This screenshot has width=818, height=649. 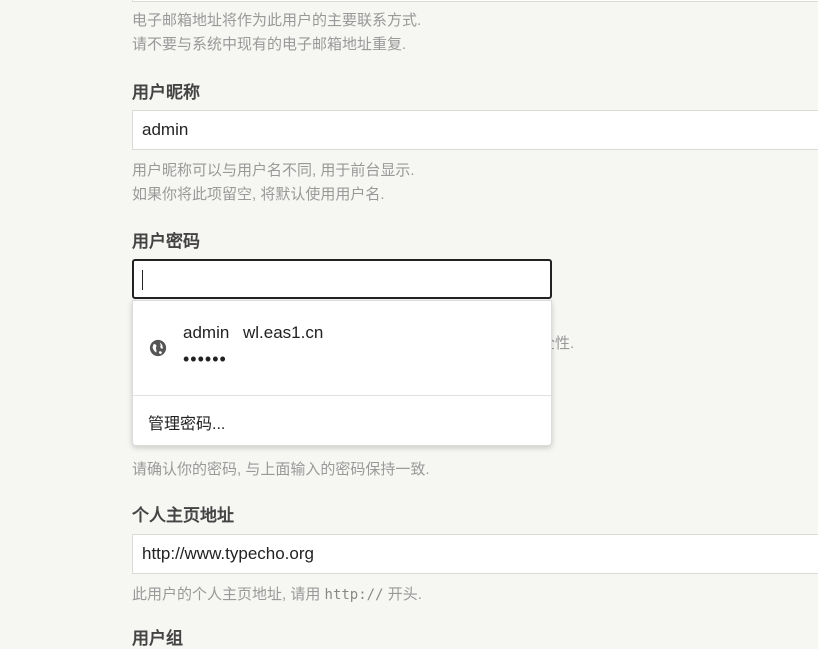 What do you see at coordinates (354, 595) in the screenshot?
I see `homepage-desc-code: http://` at bounding box center [354, 595].